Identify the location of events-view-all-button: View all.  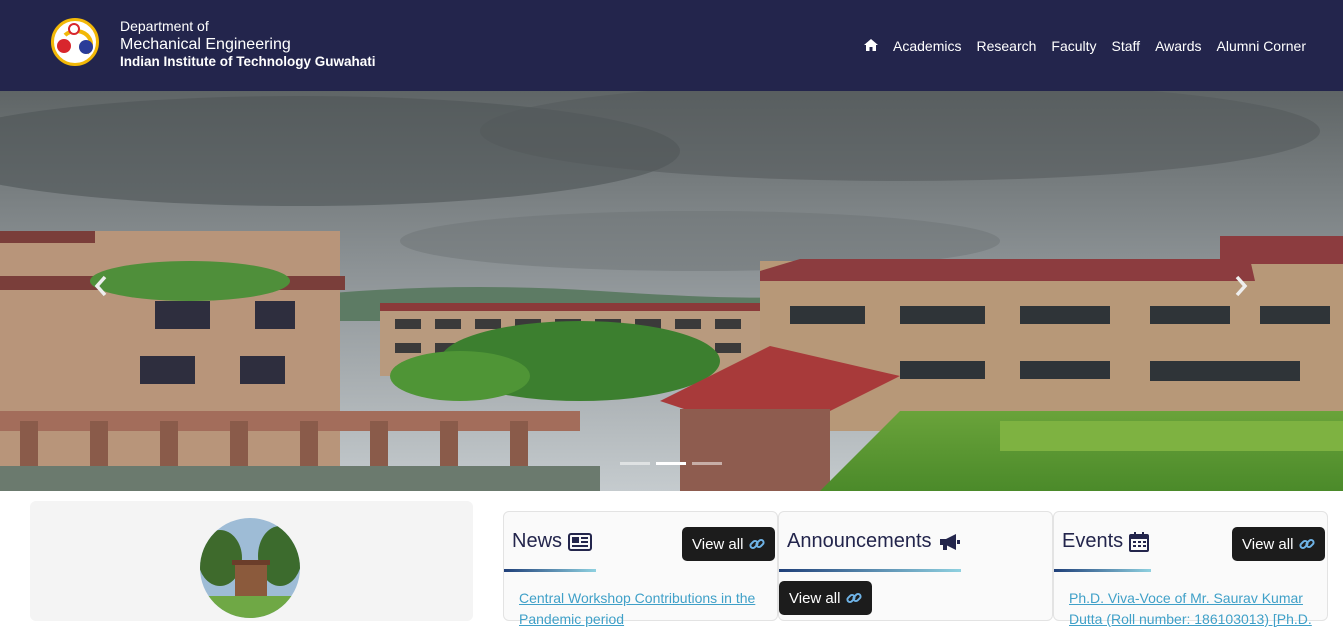
(1279, 544).